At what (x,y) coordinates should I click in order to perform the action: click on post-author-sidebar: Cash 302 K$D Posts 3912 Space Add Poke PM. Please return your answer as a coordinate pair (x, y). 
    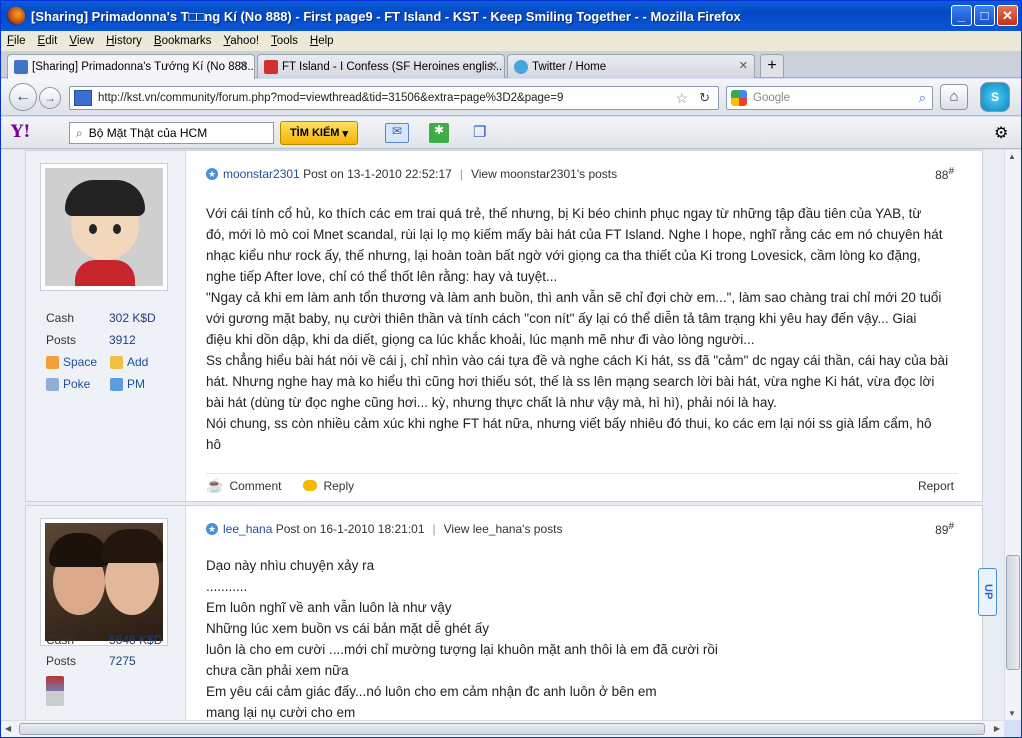
    Looking at the image, I should click on (106, 326).